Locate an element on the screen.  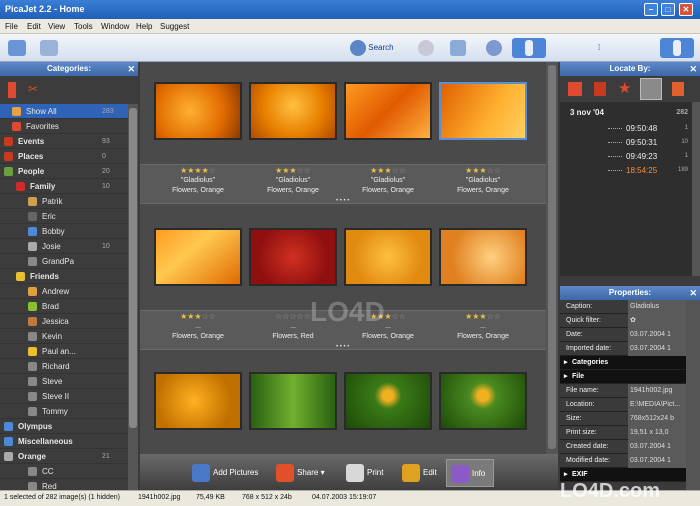
category-item: Olympus is located at coordinates (64, 426).